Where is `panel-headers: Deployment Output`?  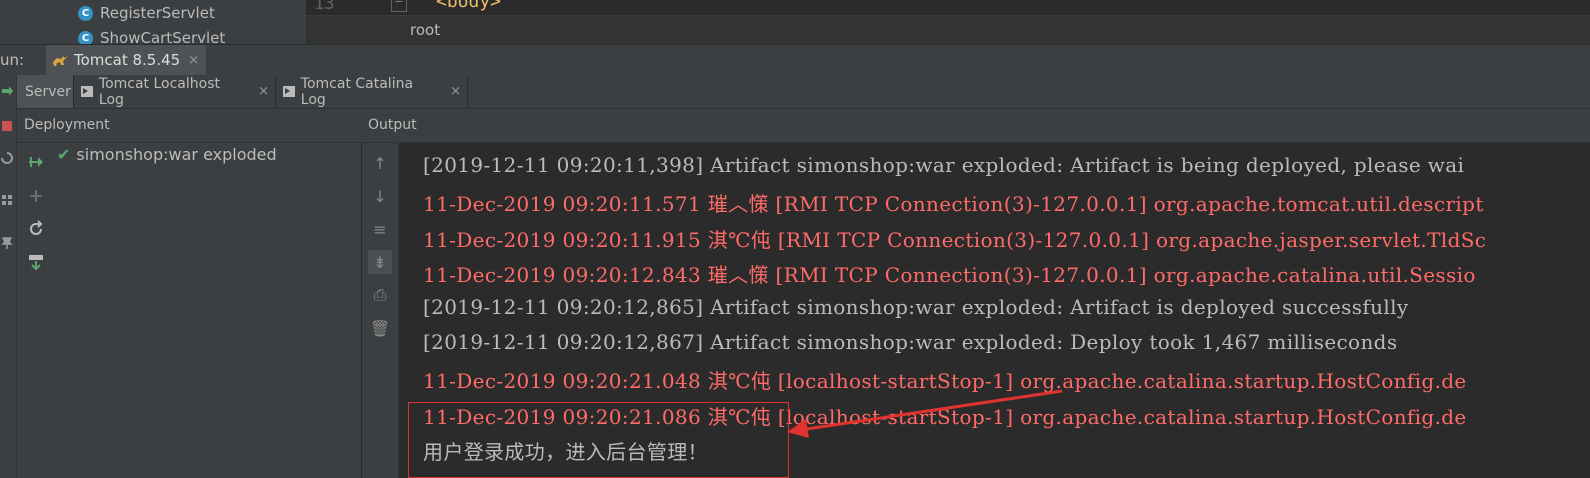 panel-headers: Deployment Output is located at coordinates (803, 126).